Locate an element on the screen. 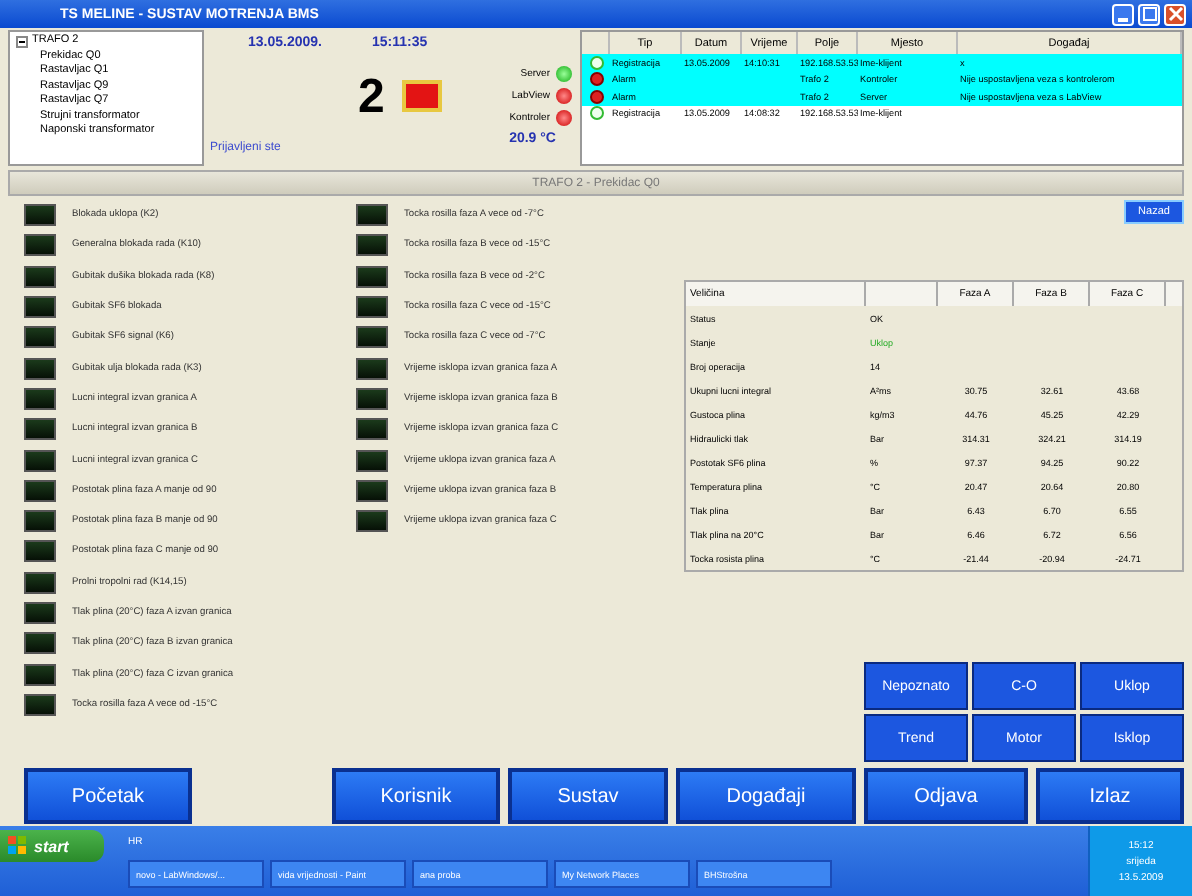 The height and width of the screenshot is (896, 1192). minimize-button is located at coordinates (1123, 14).